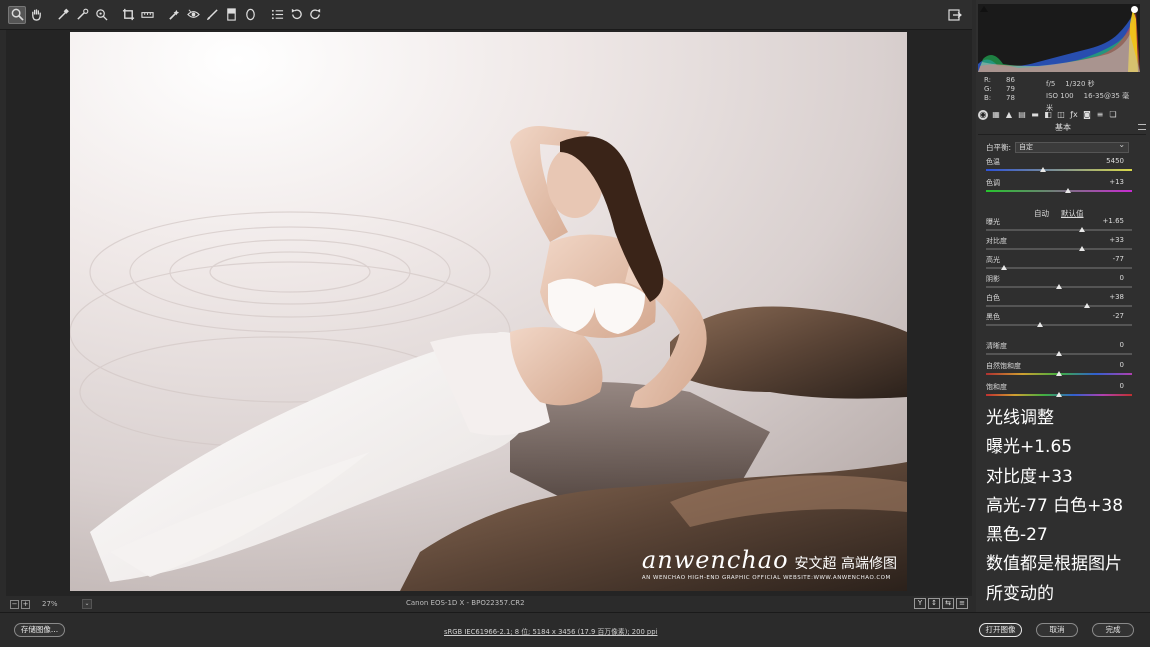 The image size is (1150, 647). I want to click on white-balance-select: 自定, so click(1072, 146).